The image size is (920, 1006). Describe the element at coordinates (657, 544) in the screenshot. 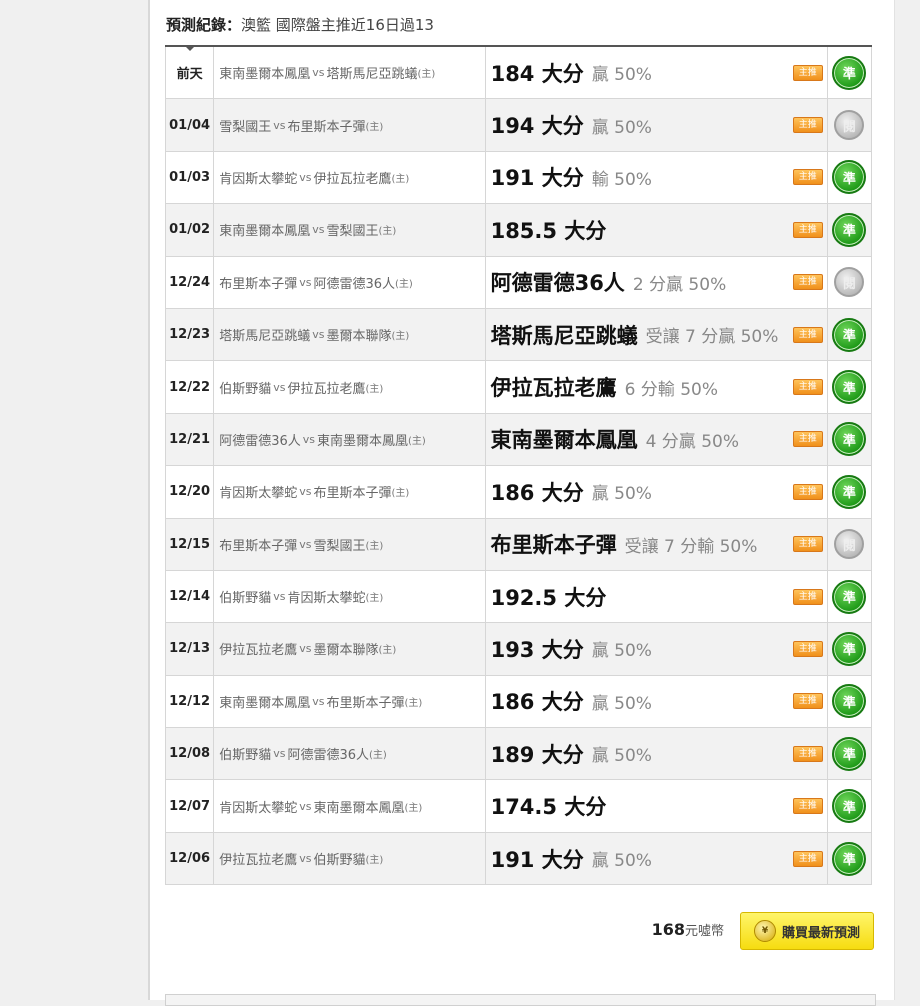

I see `row-pick: 布里斯本子彈 受讓 7 分輸 50% 主推` at that location.